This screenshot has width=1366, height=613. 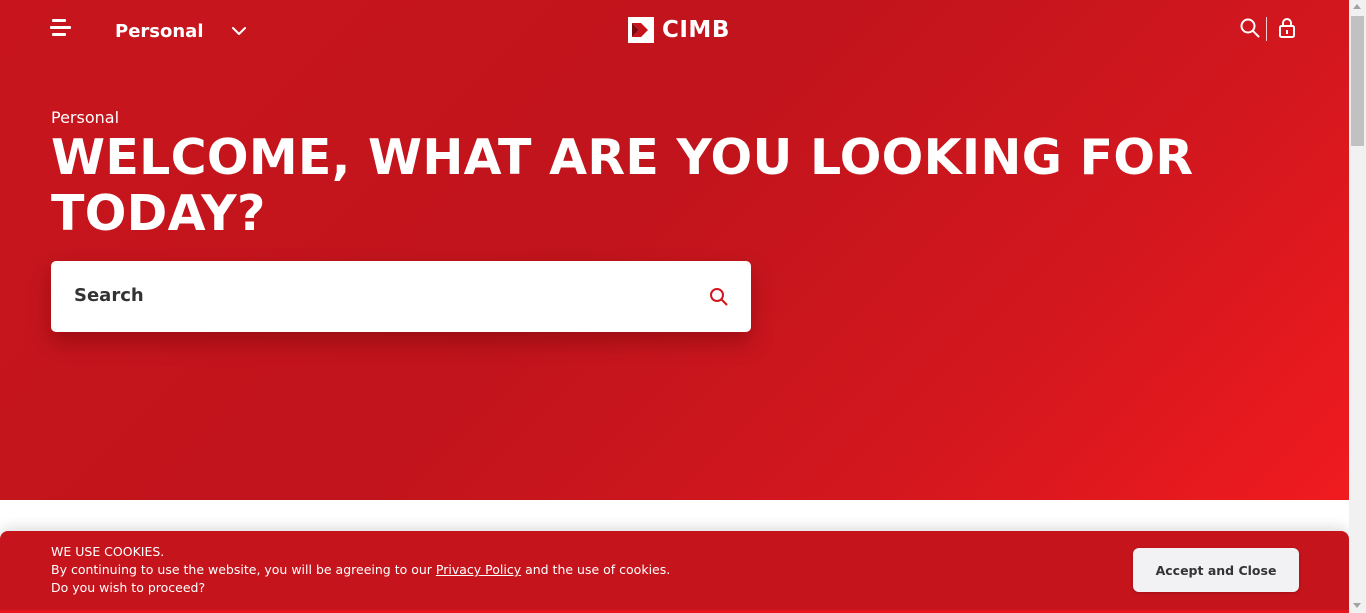 I want to click on logo-text: CIMB, so click(x=696, y=30).